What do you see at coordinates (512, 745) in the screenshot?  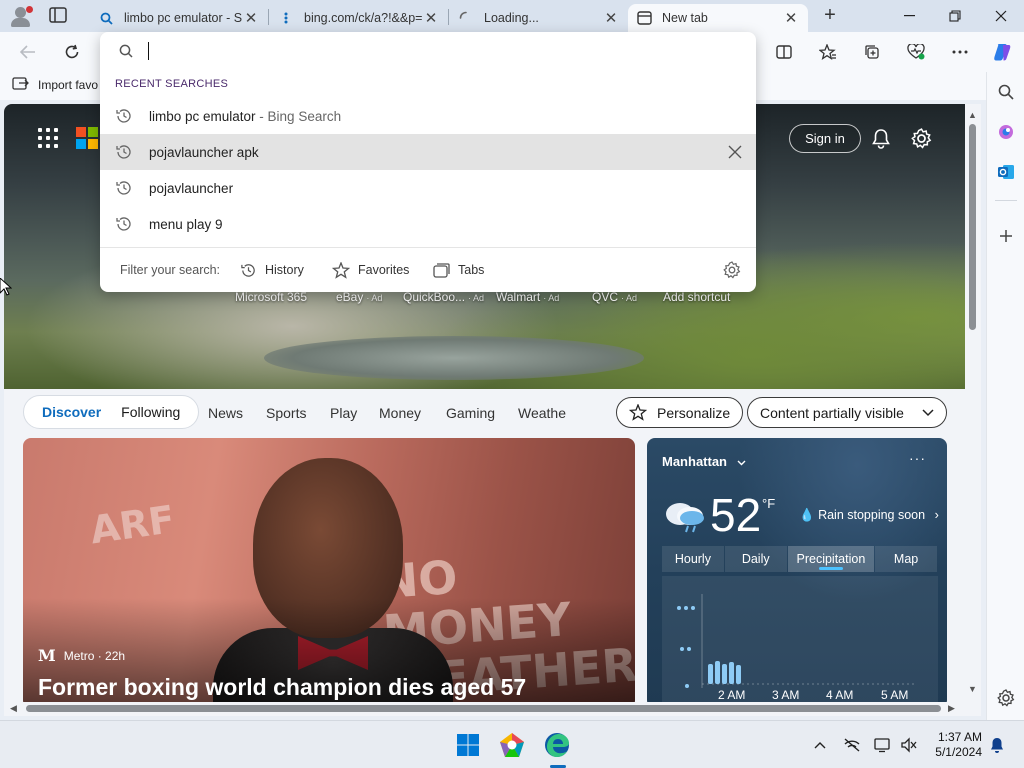 I see `colorful-app-icon` at bounding box center [512, 745].